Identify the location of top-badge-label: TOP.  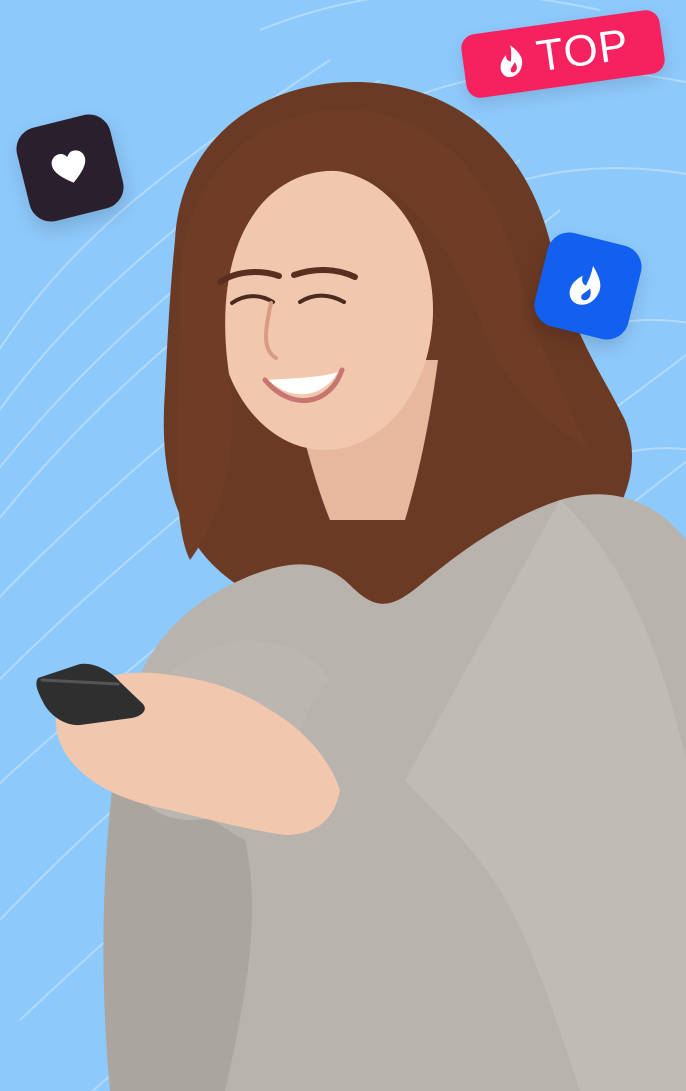
(583, 51).